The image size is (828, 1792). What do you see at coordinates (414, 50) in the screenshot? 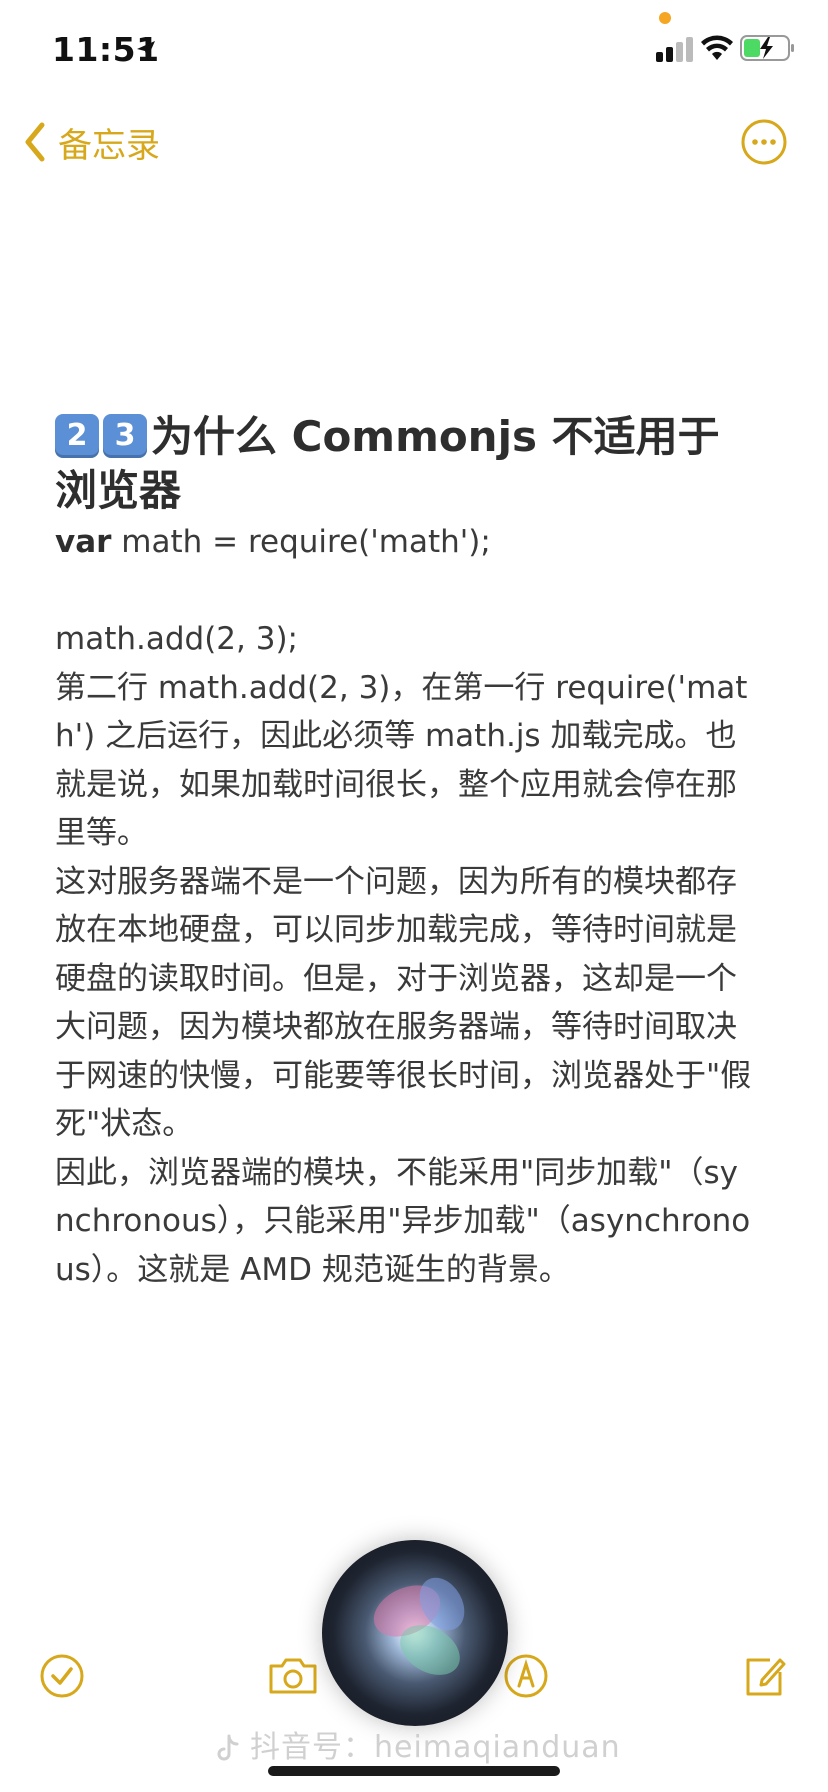
I see `status-bar: 11:51` at bounding box center [414, 50].